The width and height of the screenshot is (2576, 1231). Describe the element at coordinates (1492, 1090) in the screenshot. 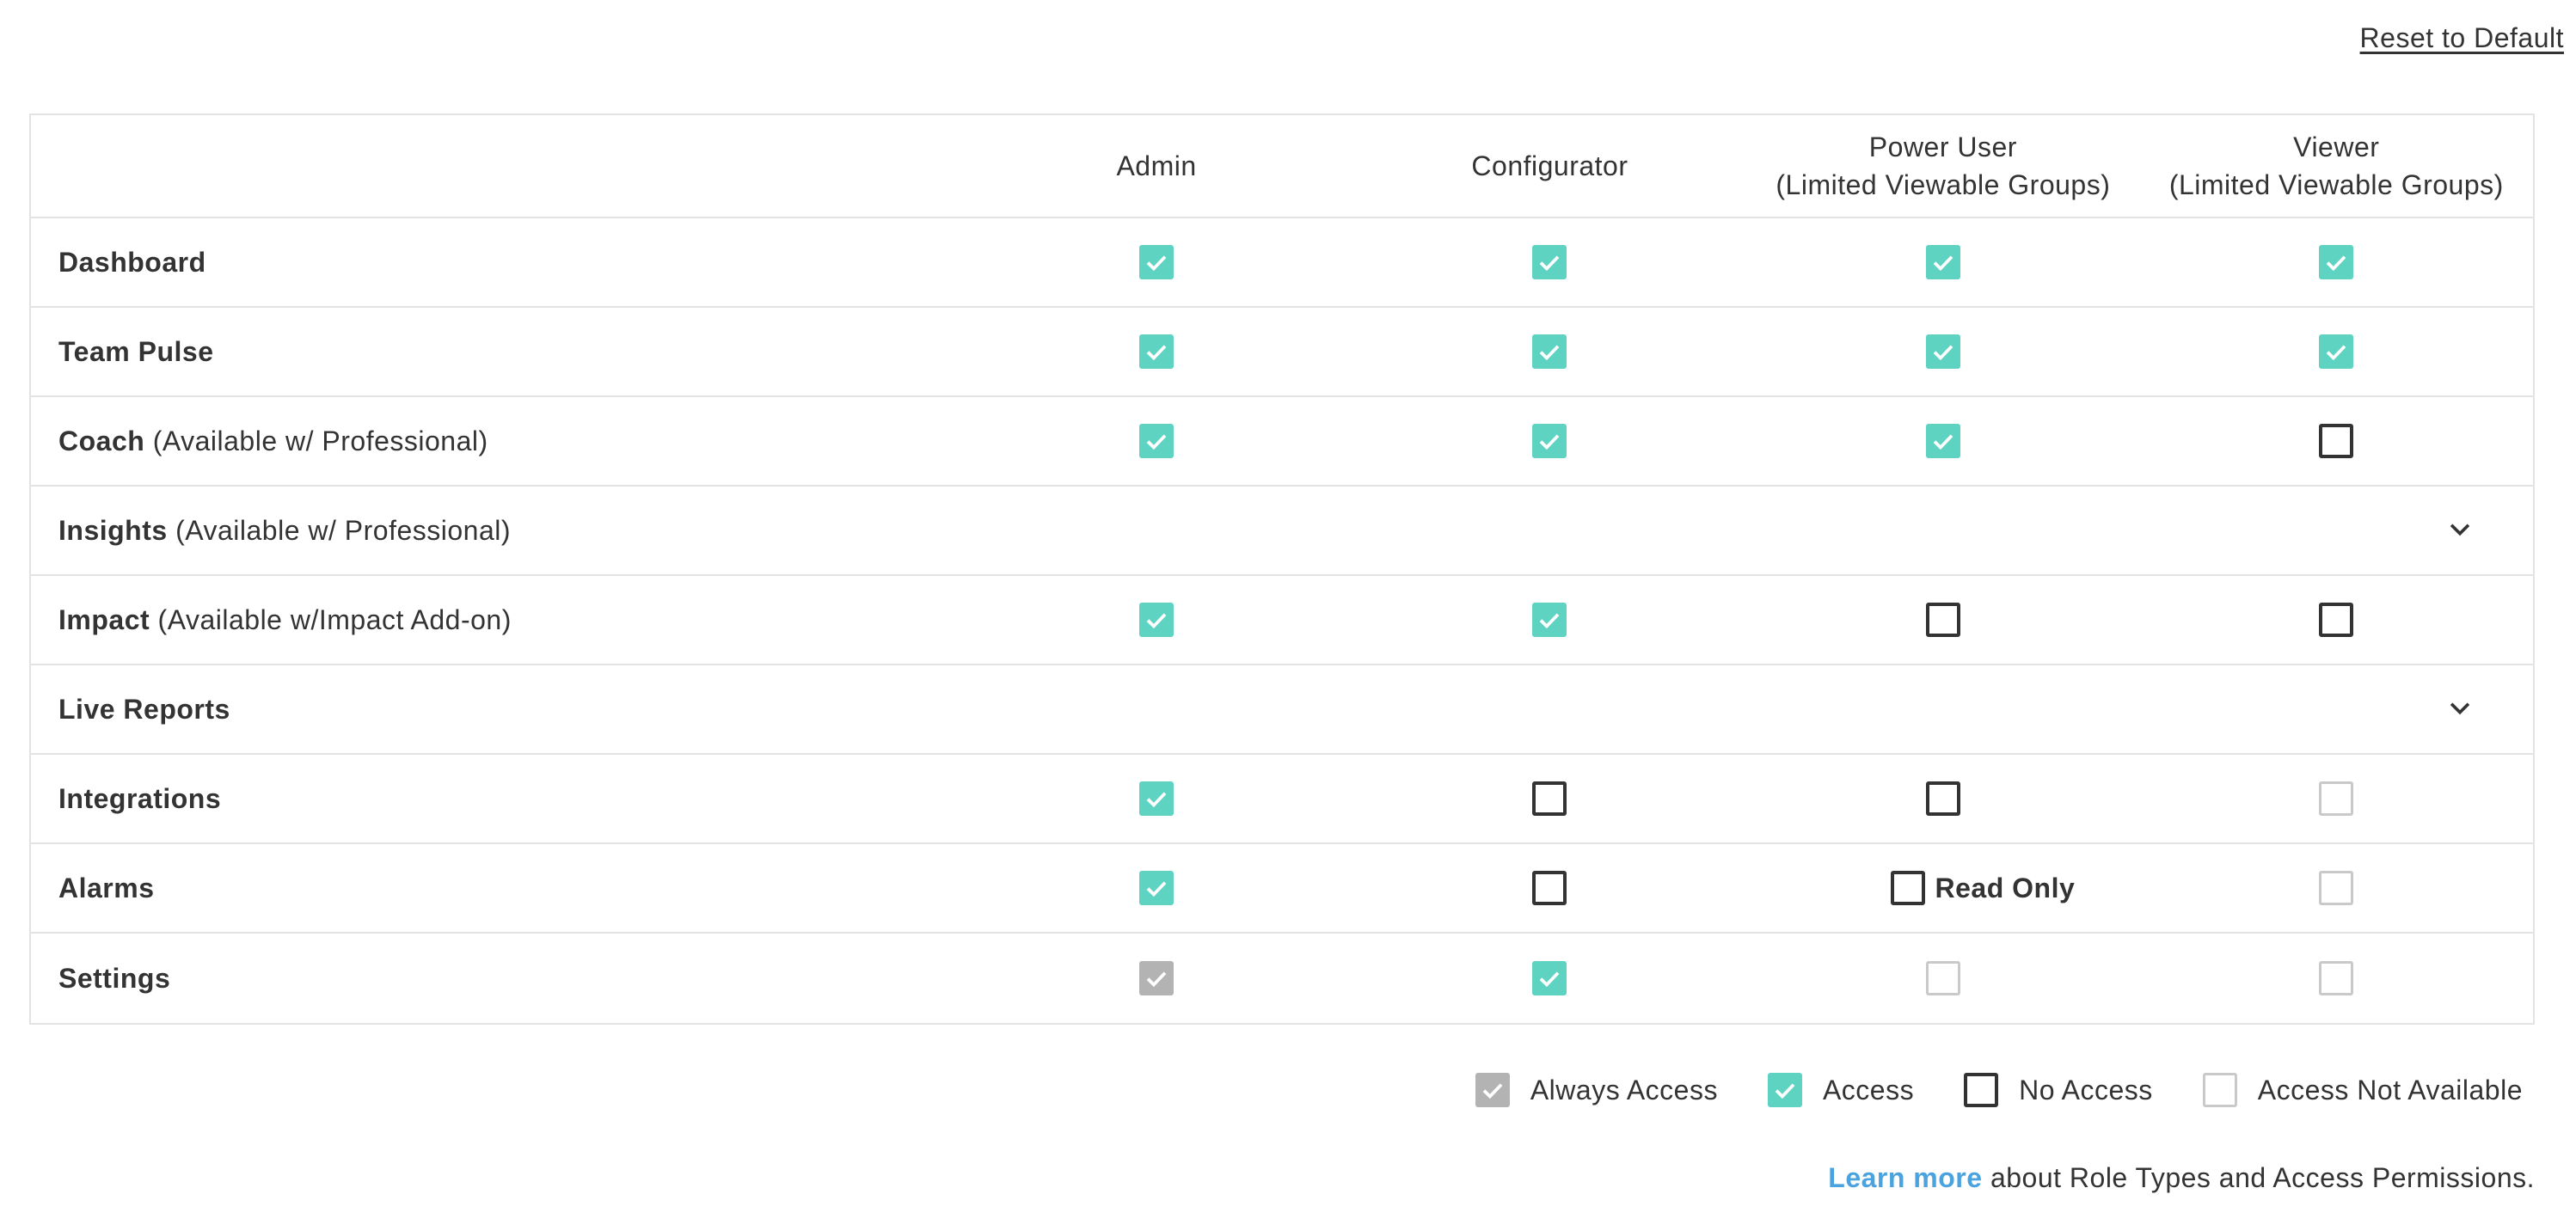

I see `checkbox-always-access-icon` at that location.